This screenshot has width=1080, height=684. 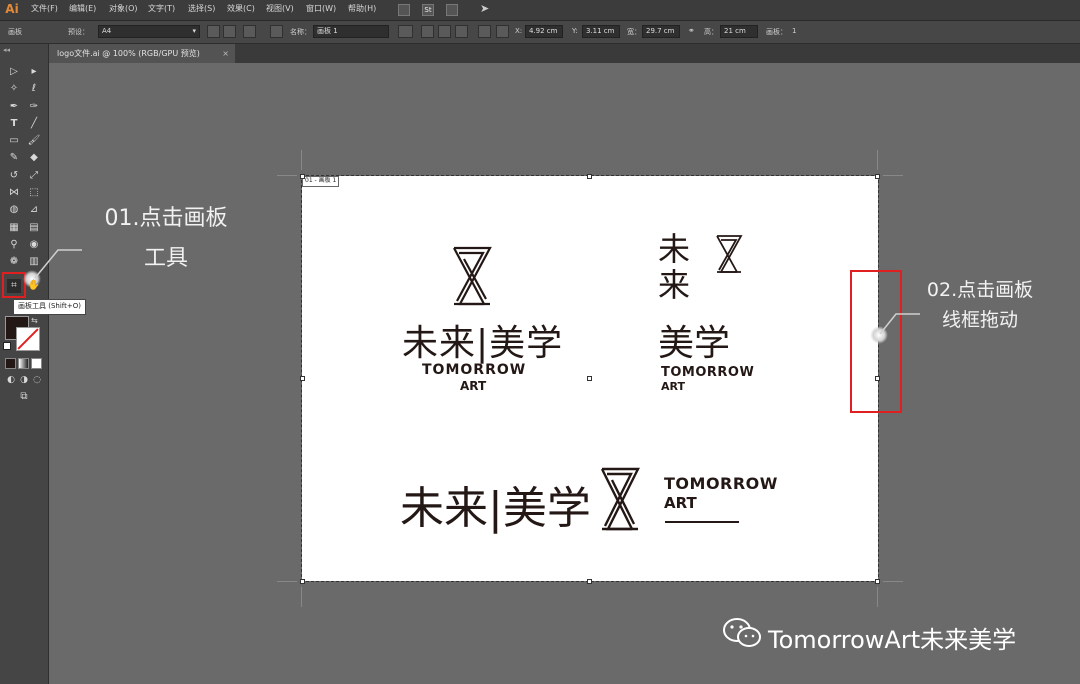 What do you see at coordinates (276, 31) in the screenshot?
I see `delete-artboard-icon` at bounding box center [276, 31].